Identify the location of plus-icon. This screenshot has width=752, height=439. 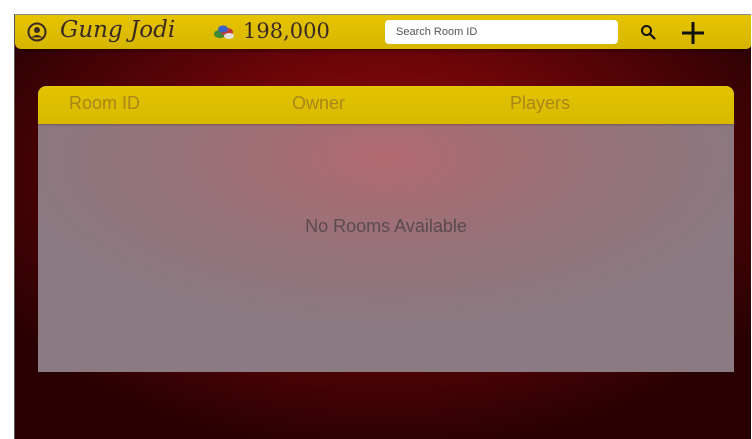
(693, 33).